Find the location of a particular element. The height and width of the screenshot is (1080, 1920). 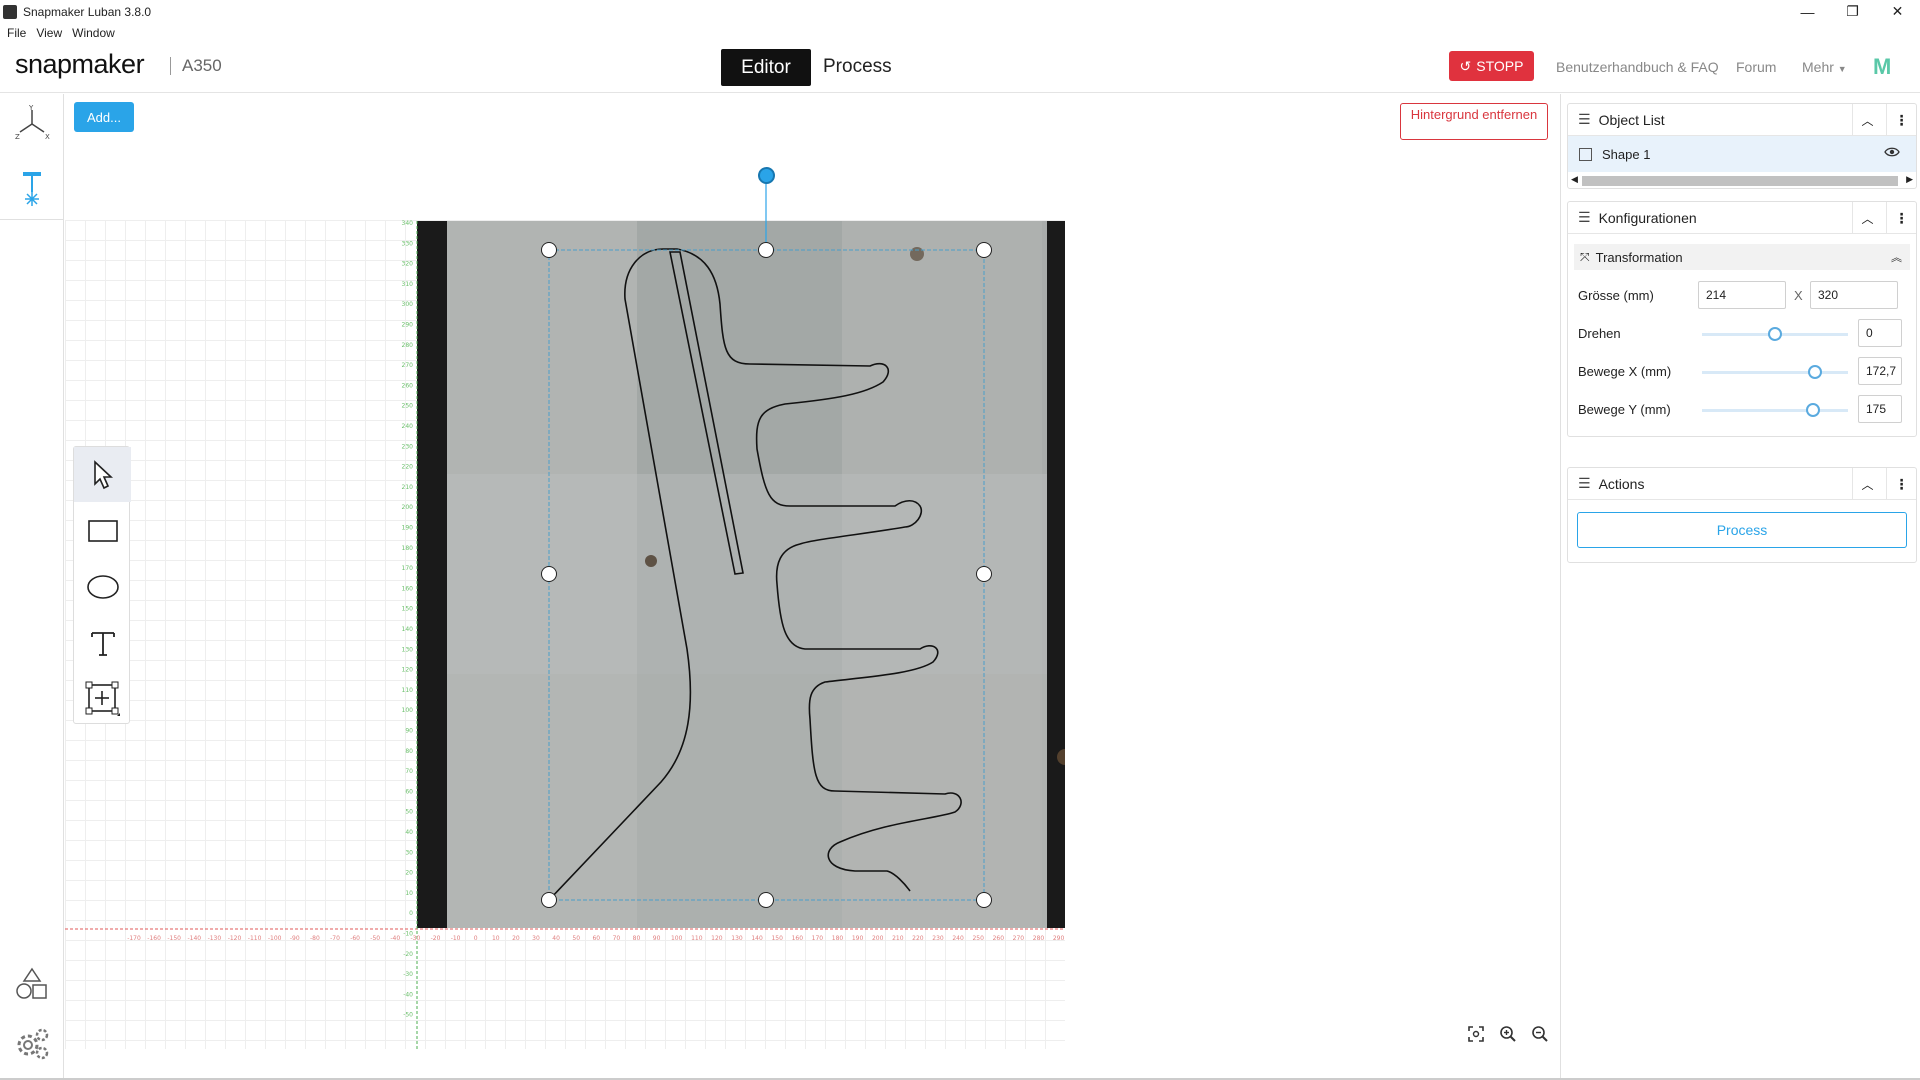

machine-name: A350 is located at coordinates (202, 65).